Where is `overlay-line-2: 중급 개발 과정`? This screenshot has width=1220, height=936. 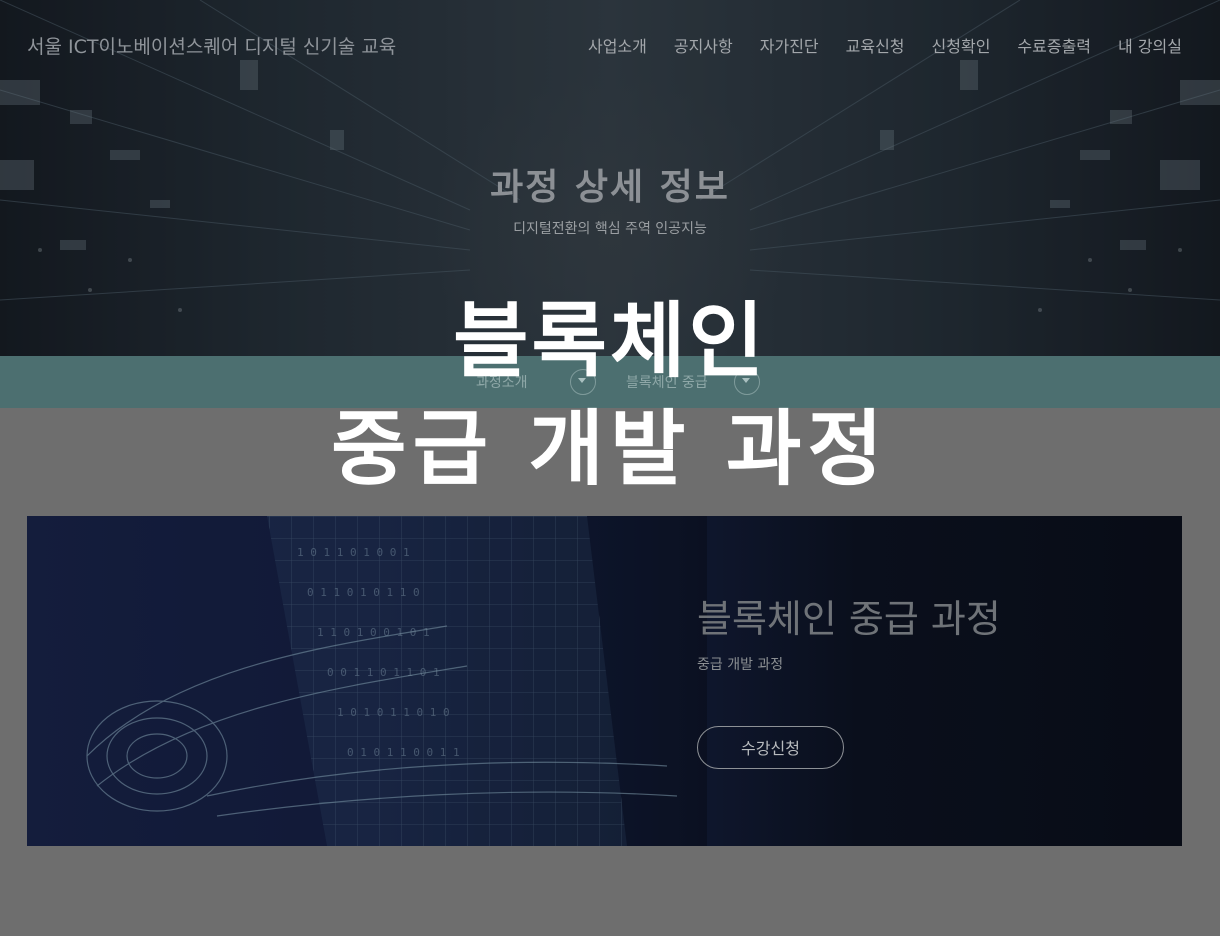 overlay-line-2: 중급 개발 과정 is located at coordinates (610, 449).